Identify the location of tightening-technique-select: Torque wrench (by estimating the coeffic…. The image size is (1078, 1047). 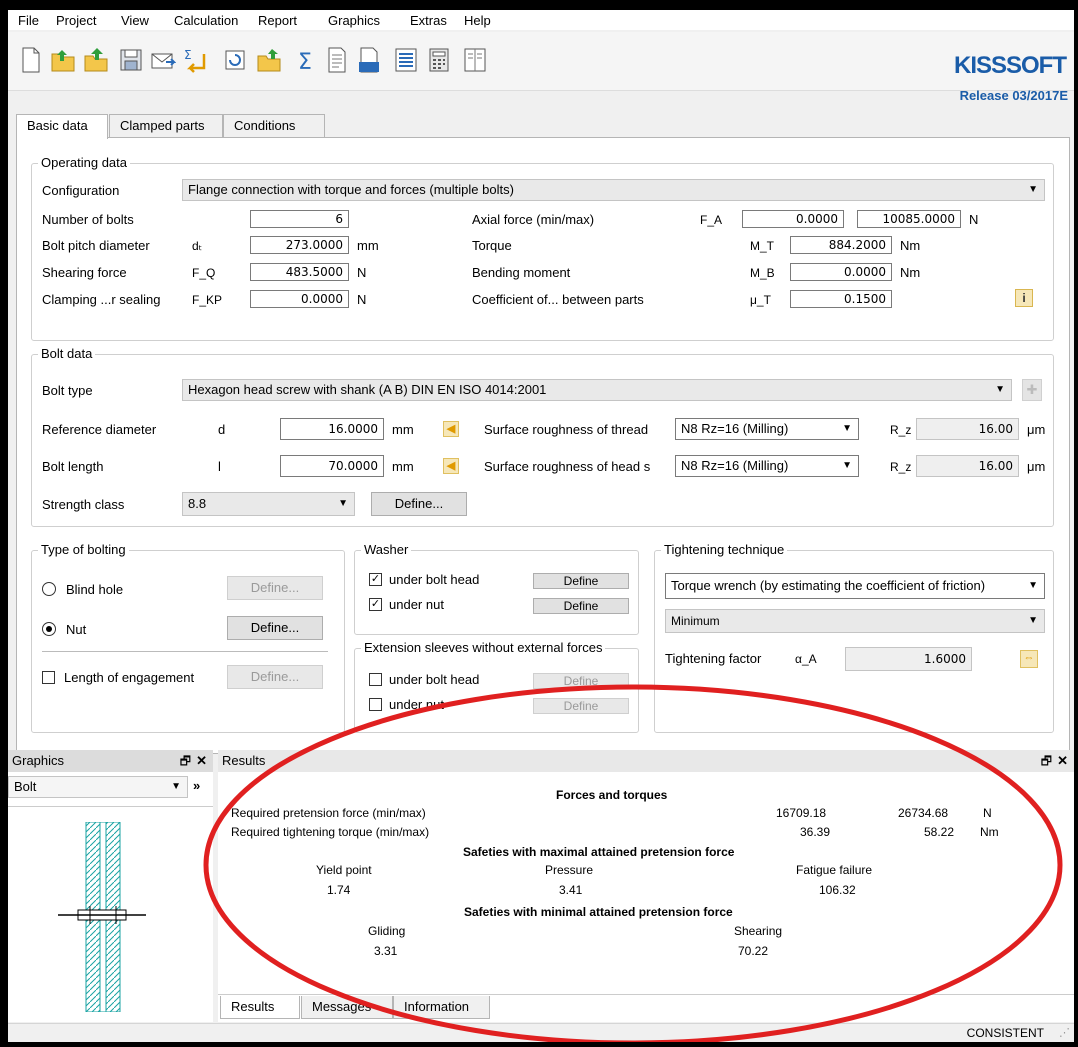
(855, 586).